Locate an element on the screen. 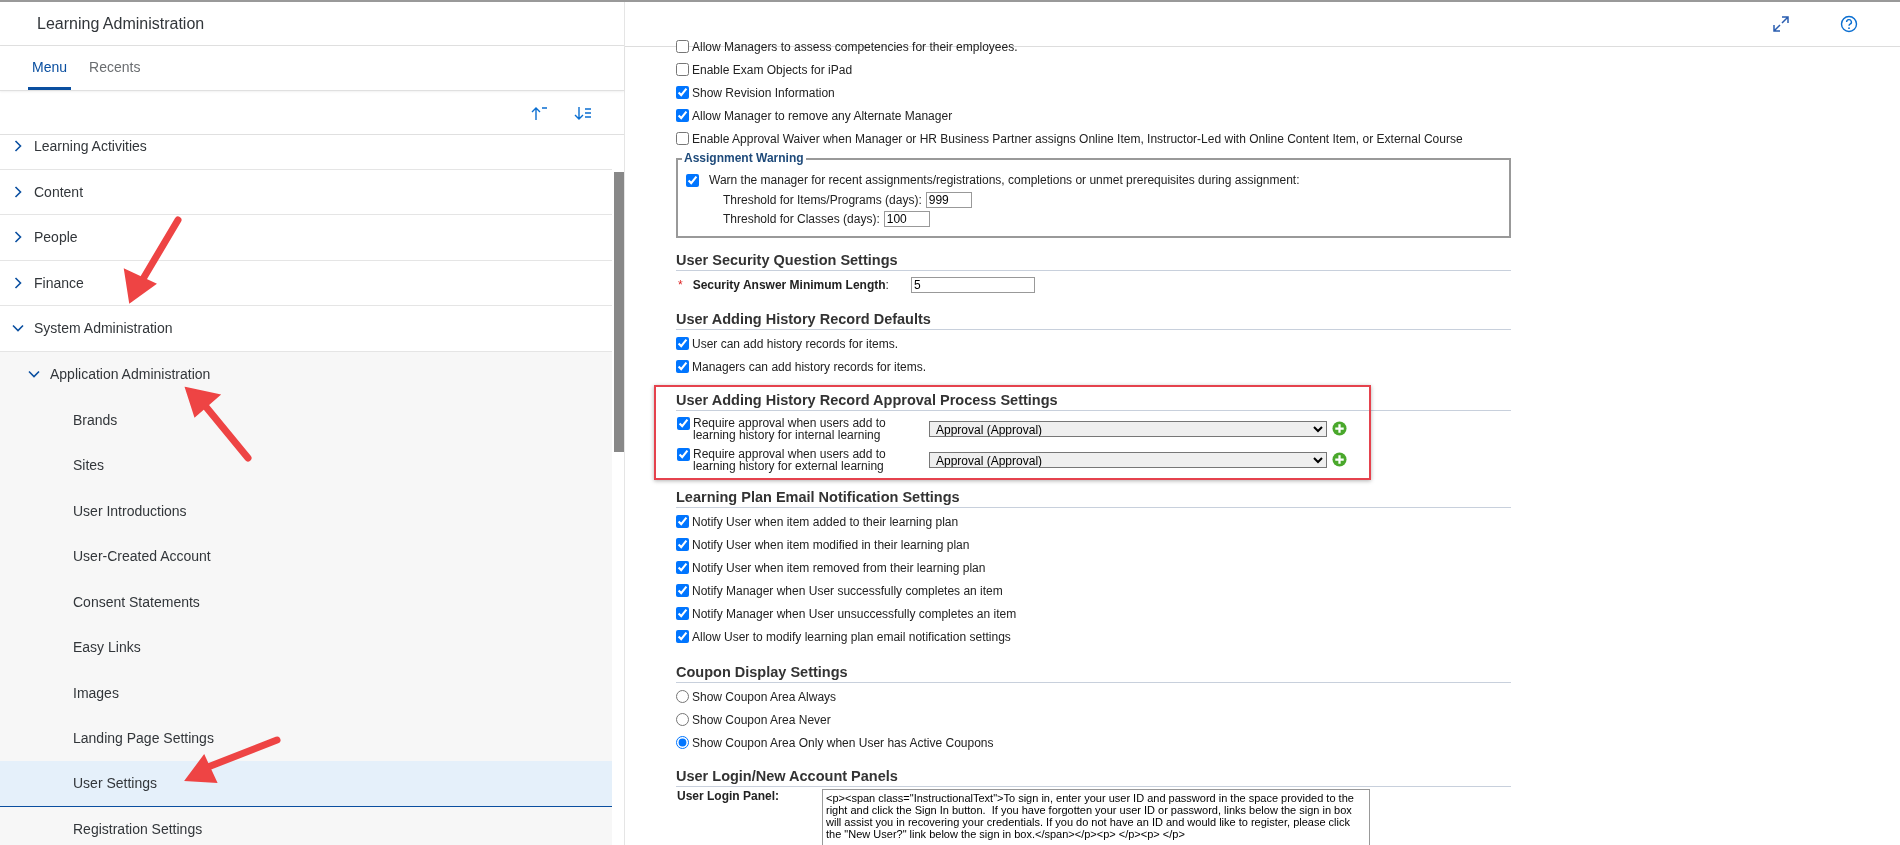 This screenshot has width=1900, height=845. collapse-all-icon is located at coordinates (539, 112).